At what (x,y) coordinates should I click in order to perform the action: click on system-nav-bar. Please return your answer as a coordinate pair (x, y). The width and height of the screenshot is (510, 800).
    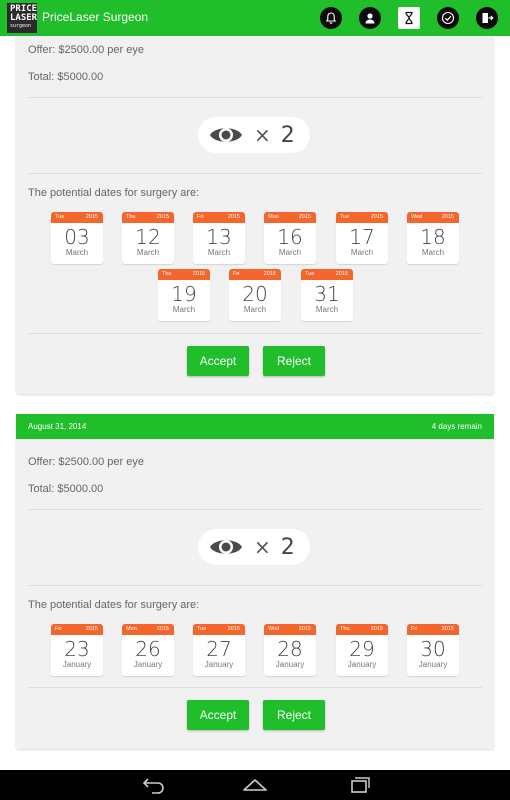
    Looking at the image, I should click on (255, 785).